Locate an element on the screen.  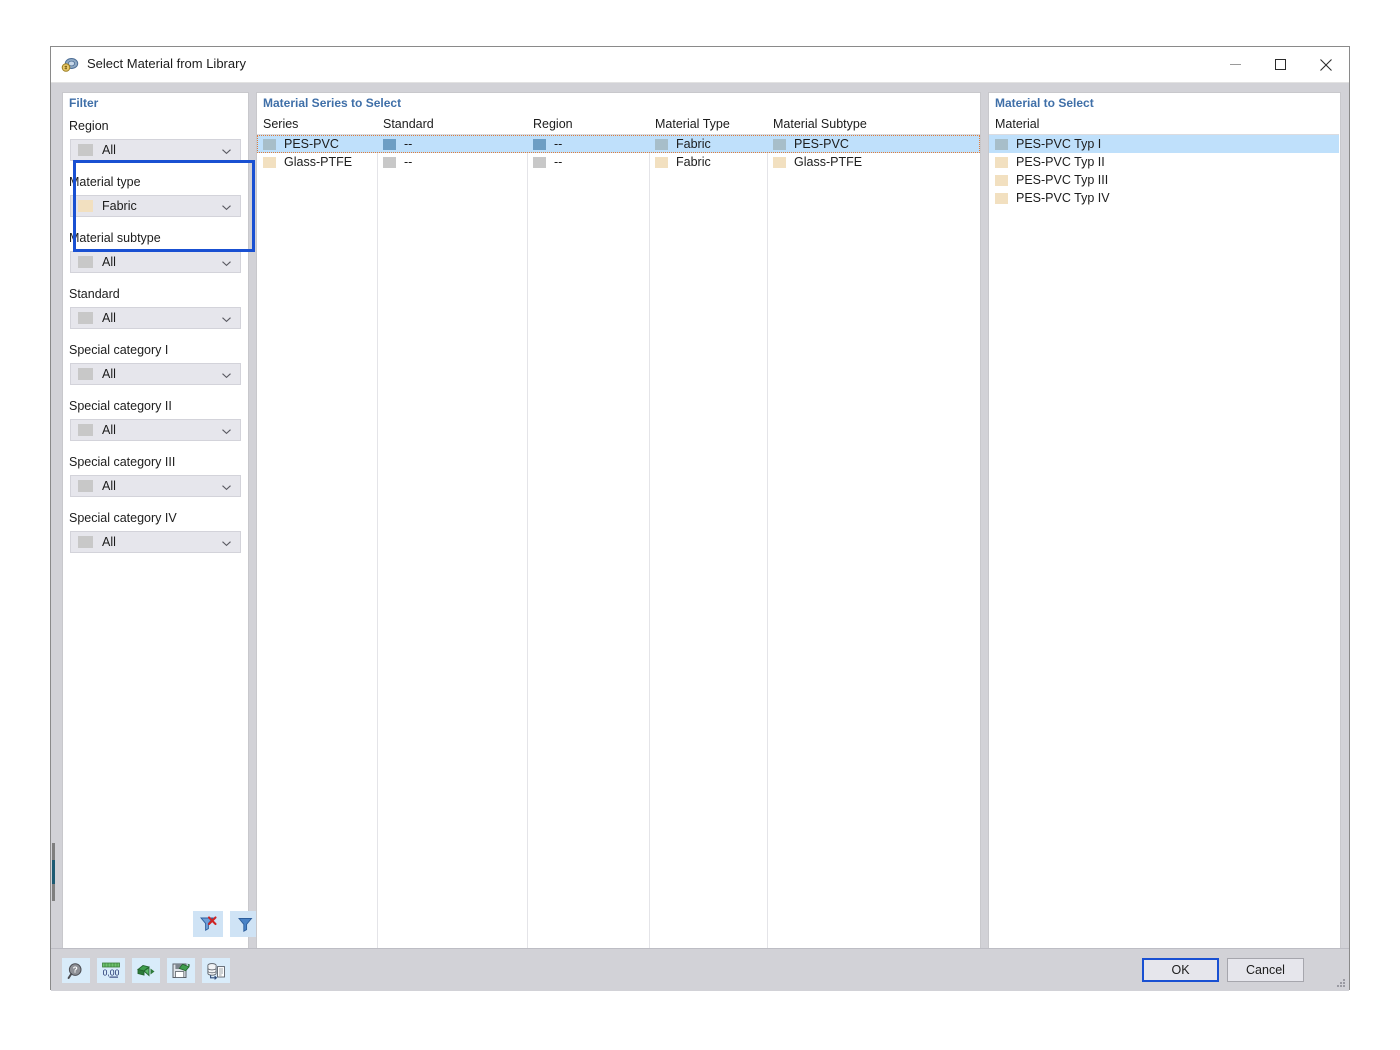
filter-group-special-category-i: Special category I All is located at coordinates (155, 363).